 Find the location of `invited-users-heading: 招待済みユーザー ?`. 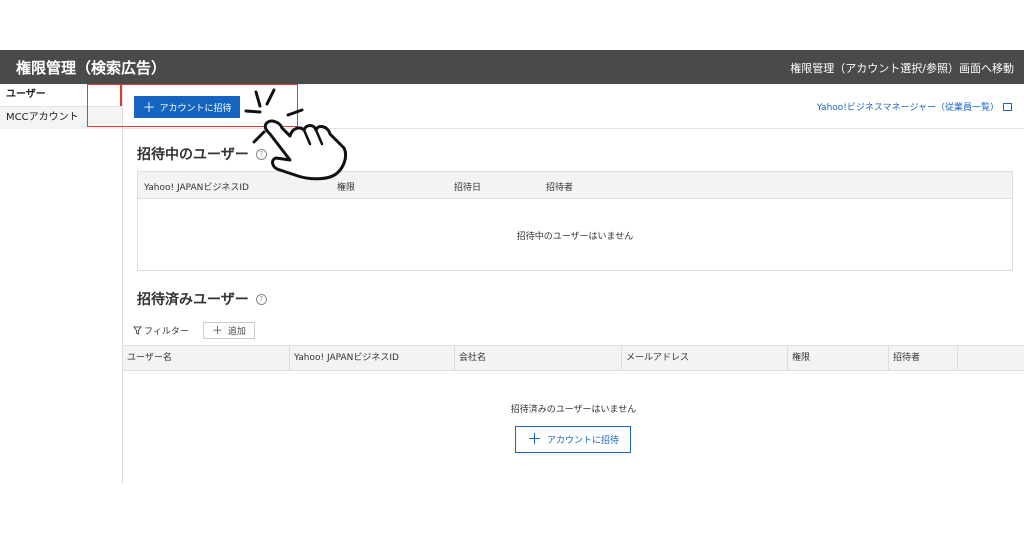

invited-users-heading: 招待済みユーザー ? is located at coordinates (202, 299).